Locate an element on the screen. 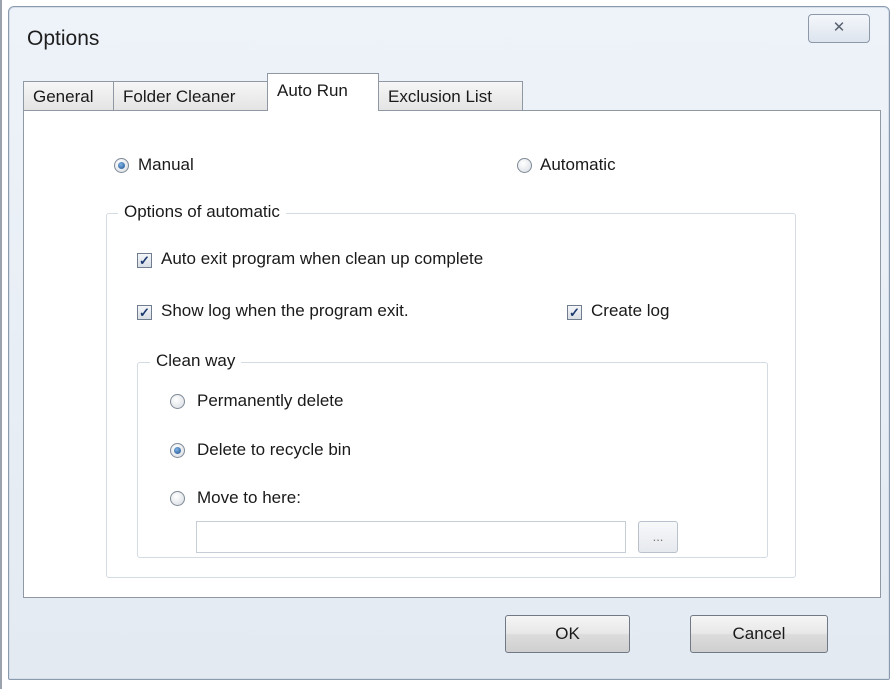  ok-button: OK is located at coordinates (567, 634).